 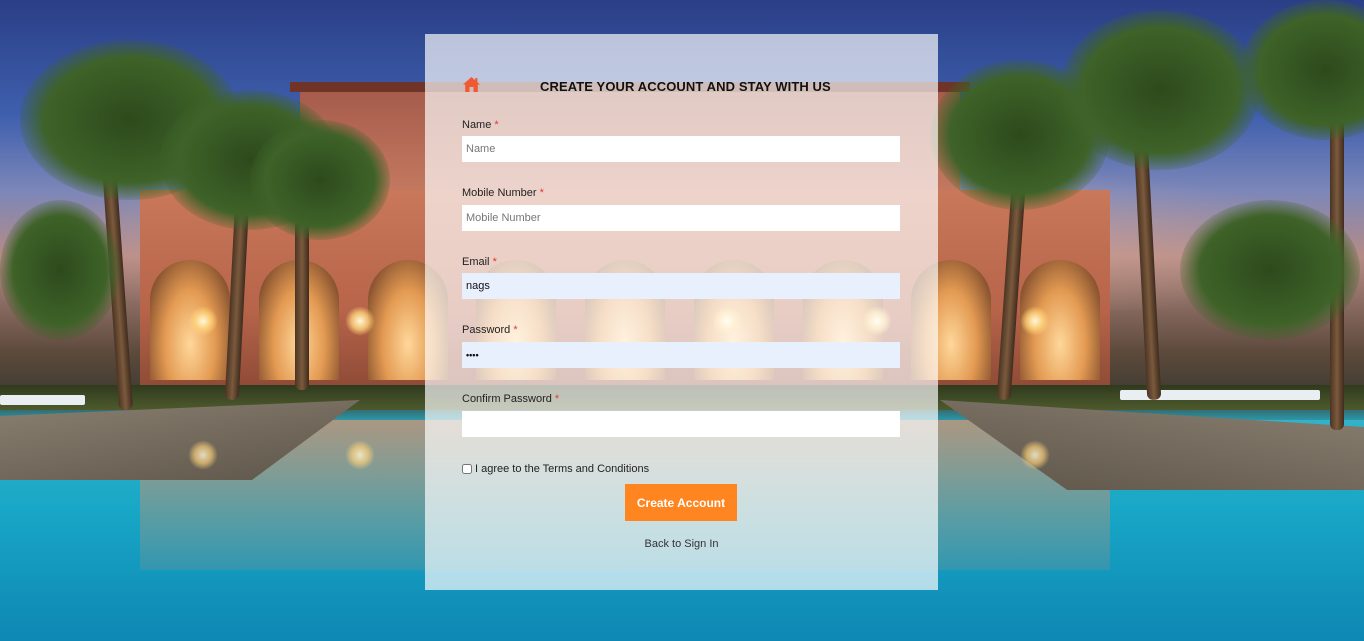 What do you see at coordinates (471, 84) in the screenshot?
I see `home-icon` at bounding box center [471, 84].